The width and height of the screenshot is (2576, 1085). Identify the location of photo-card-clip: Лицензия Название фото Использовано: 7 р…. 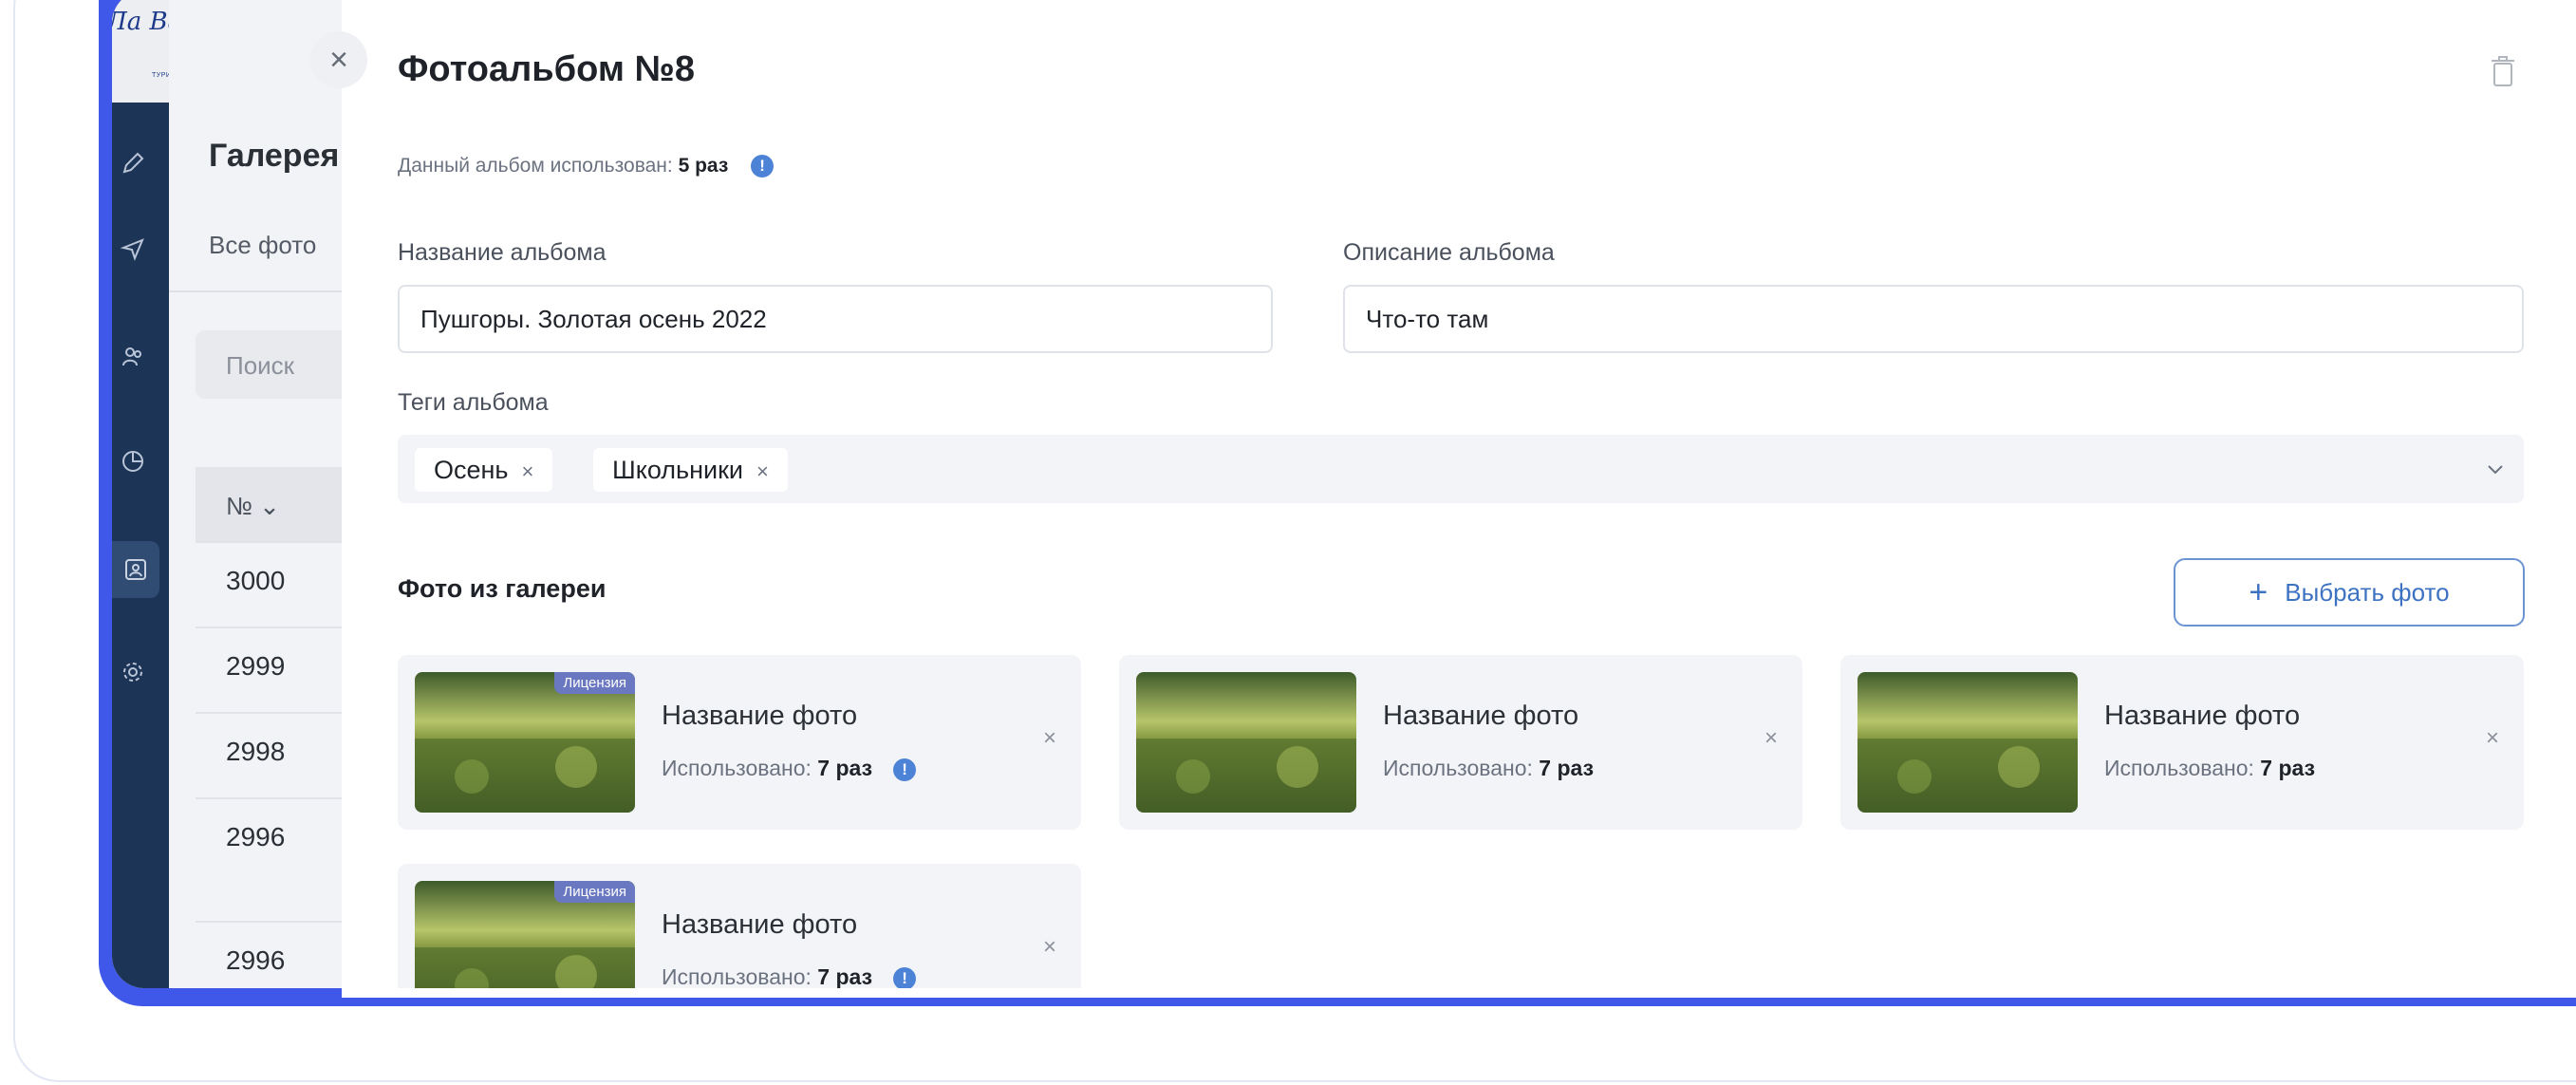
(739, 926).